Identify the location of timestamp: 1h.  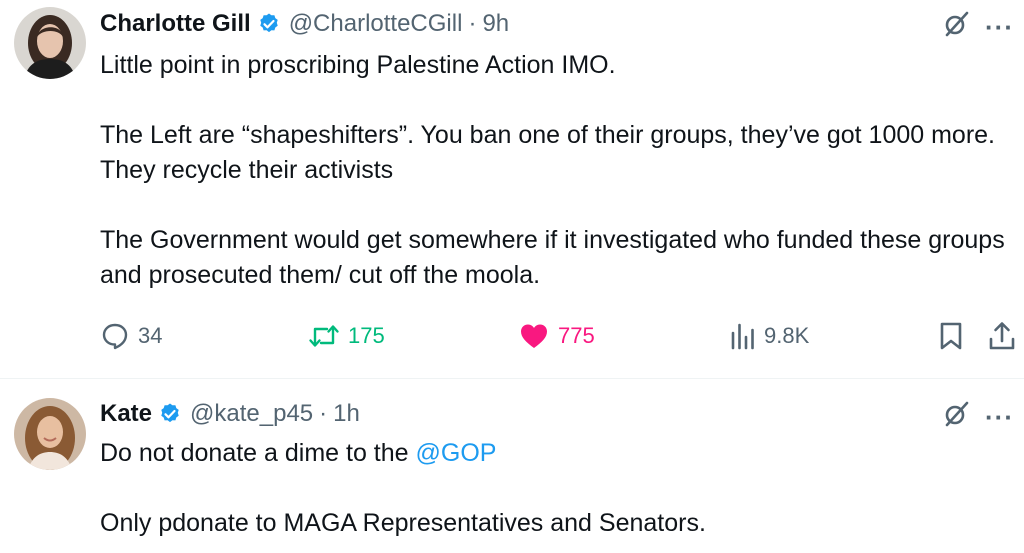
(346, 414).